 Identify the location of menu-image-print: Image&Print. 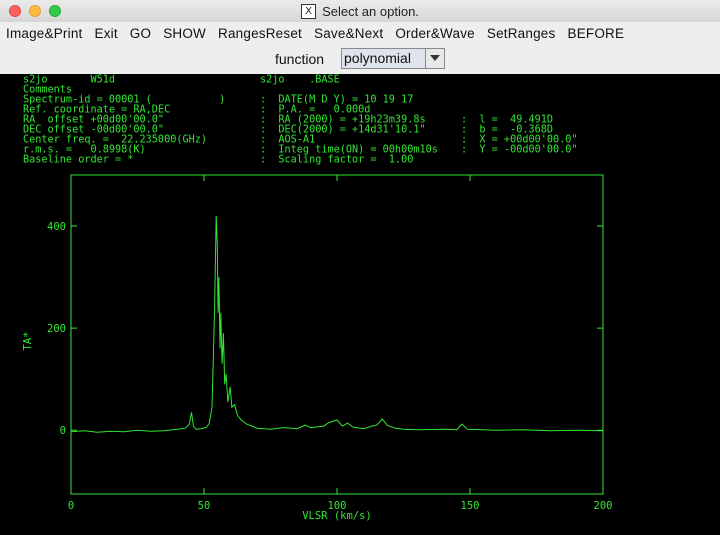
(44, 33).